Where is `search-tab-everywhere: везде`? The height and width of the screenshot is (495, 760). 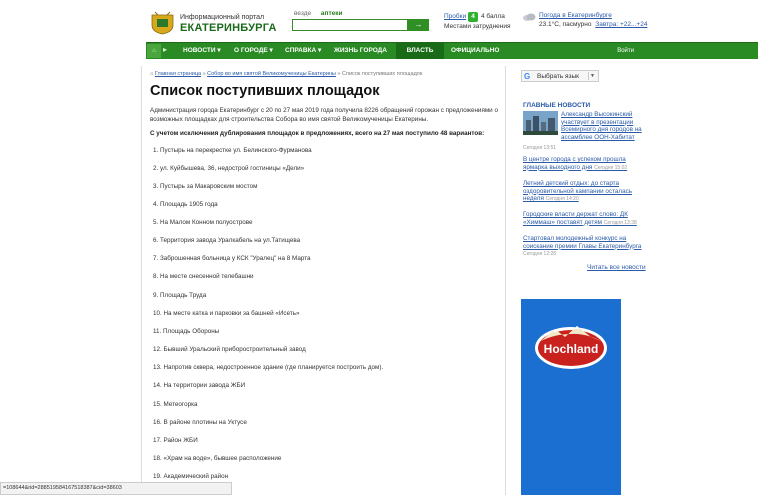 search-tab-everywhere: везде is located at coordinates (302, 13).